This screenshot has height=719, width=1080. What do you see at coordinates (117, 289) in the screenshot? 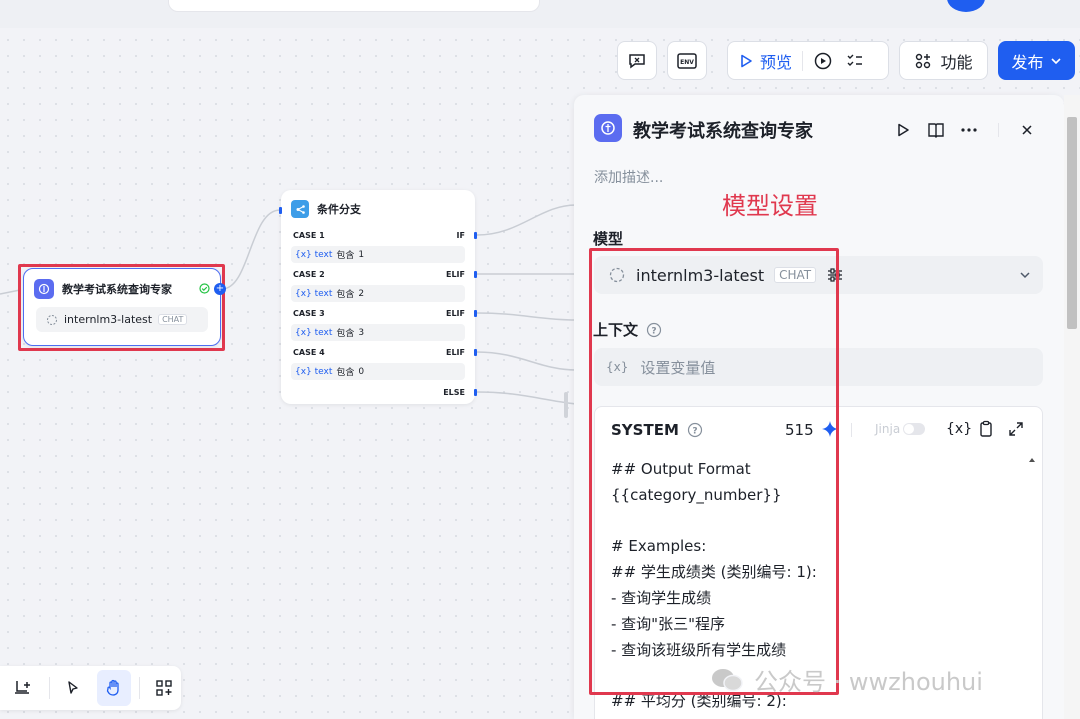
I see `llm-node-title: 教学考试系统查询专家` at bounding box center [117, 289].